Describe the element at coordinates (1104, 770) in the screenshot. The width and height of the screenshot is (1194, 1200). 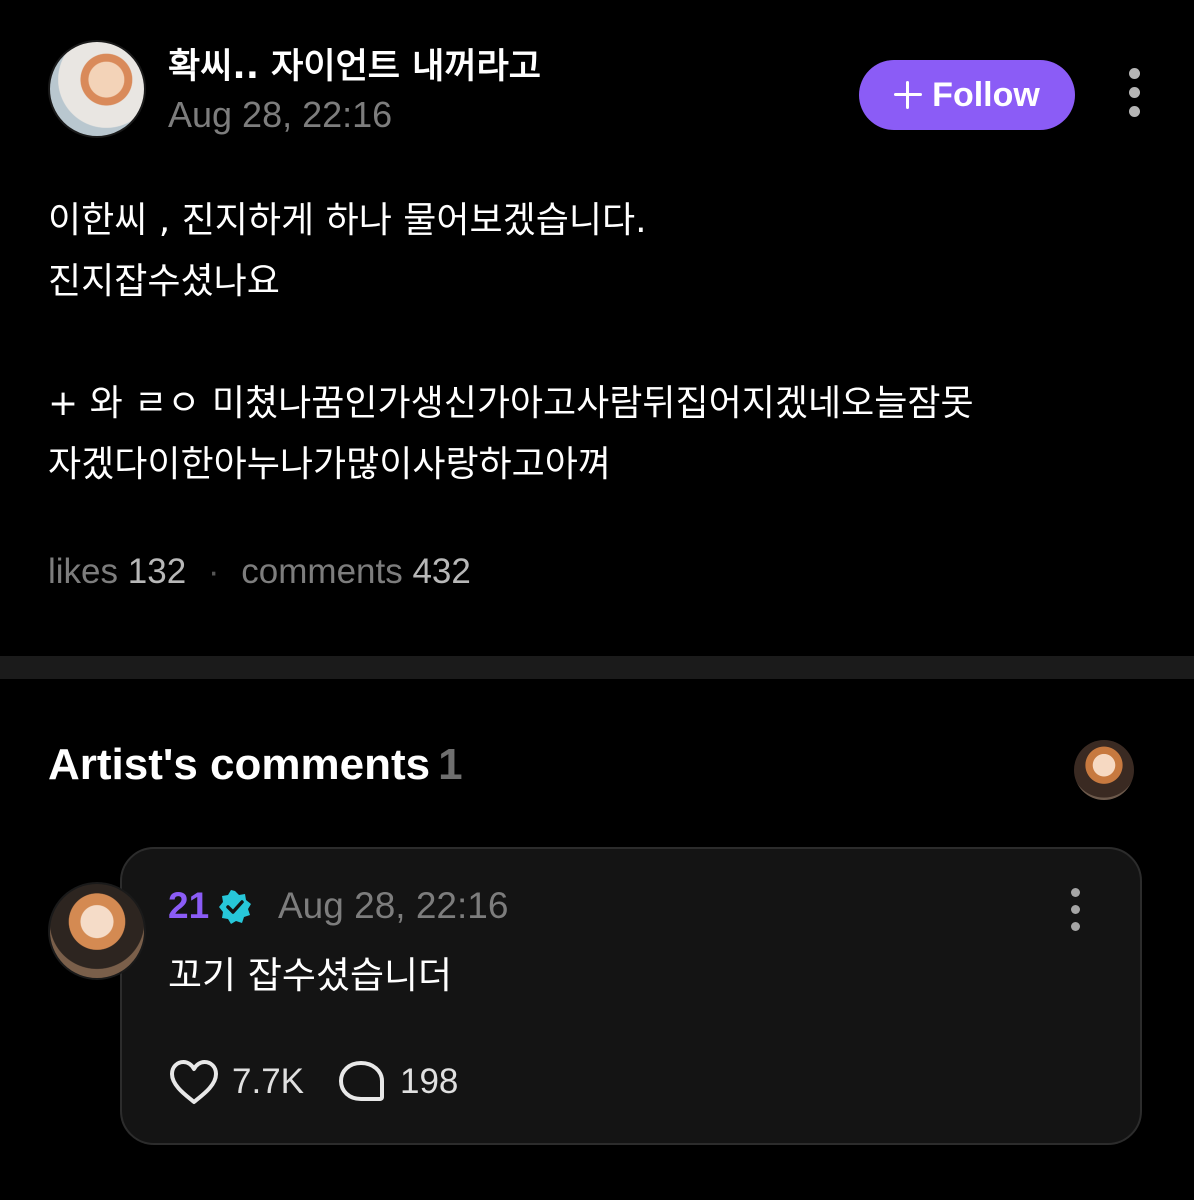
I see `artist-avatar` at that location.